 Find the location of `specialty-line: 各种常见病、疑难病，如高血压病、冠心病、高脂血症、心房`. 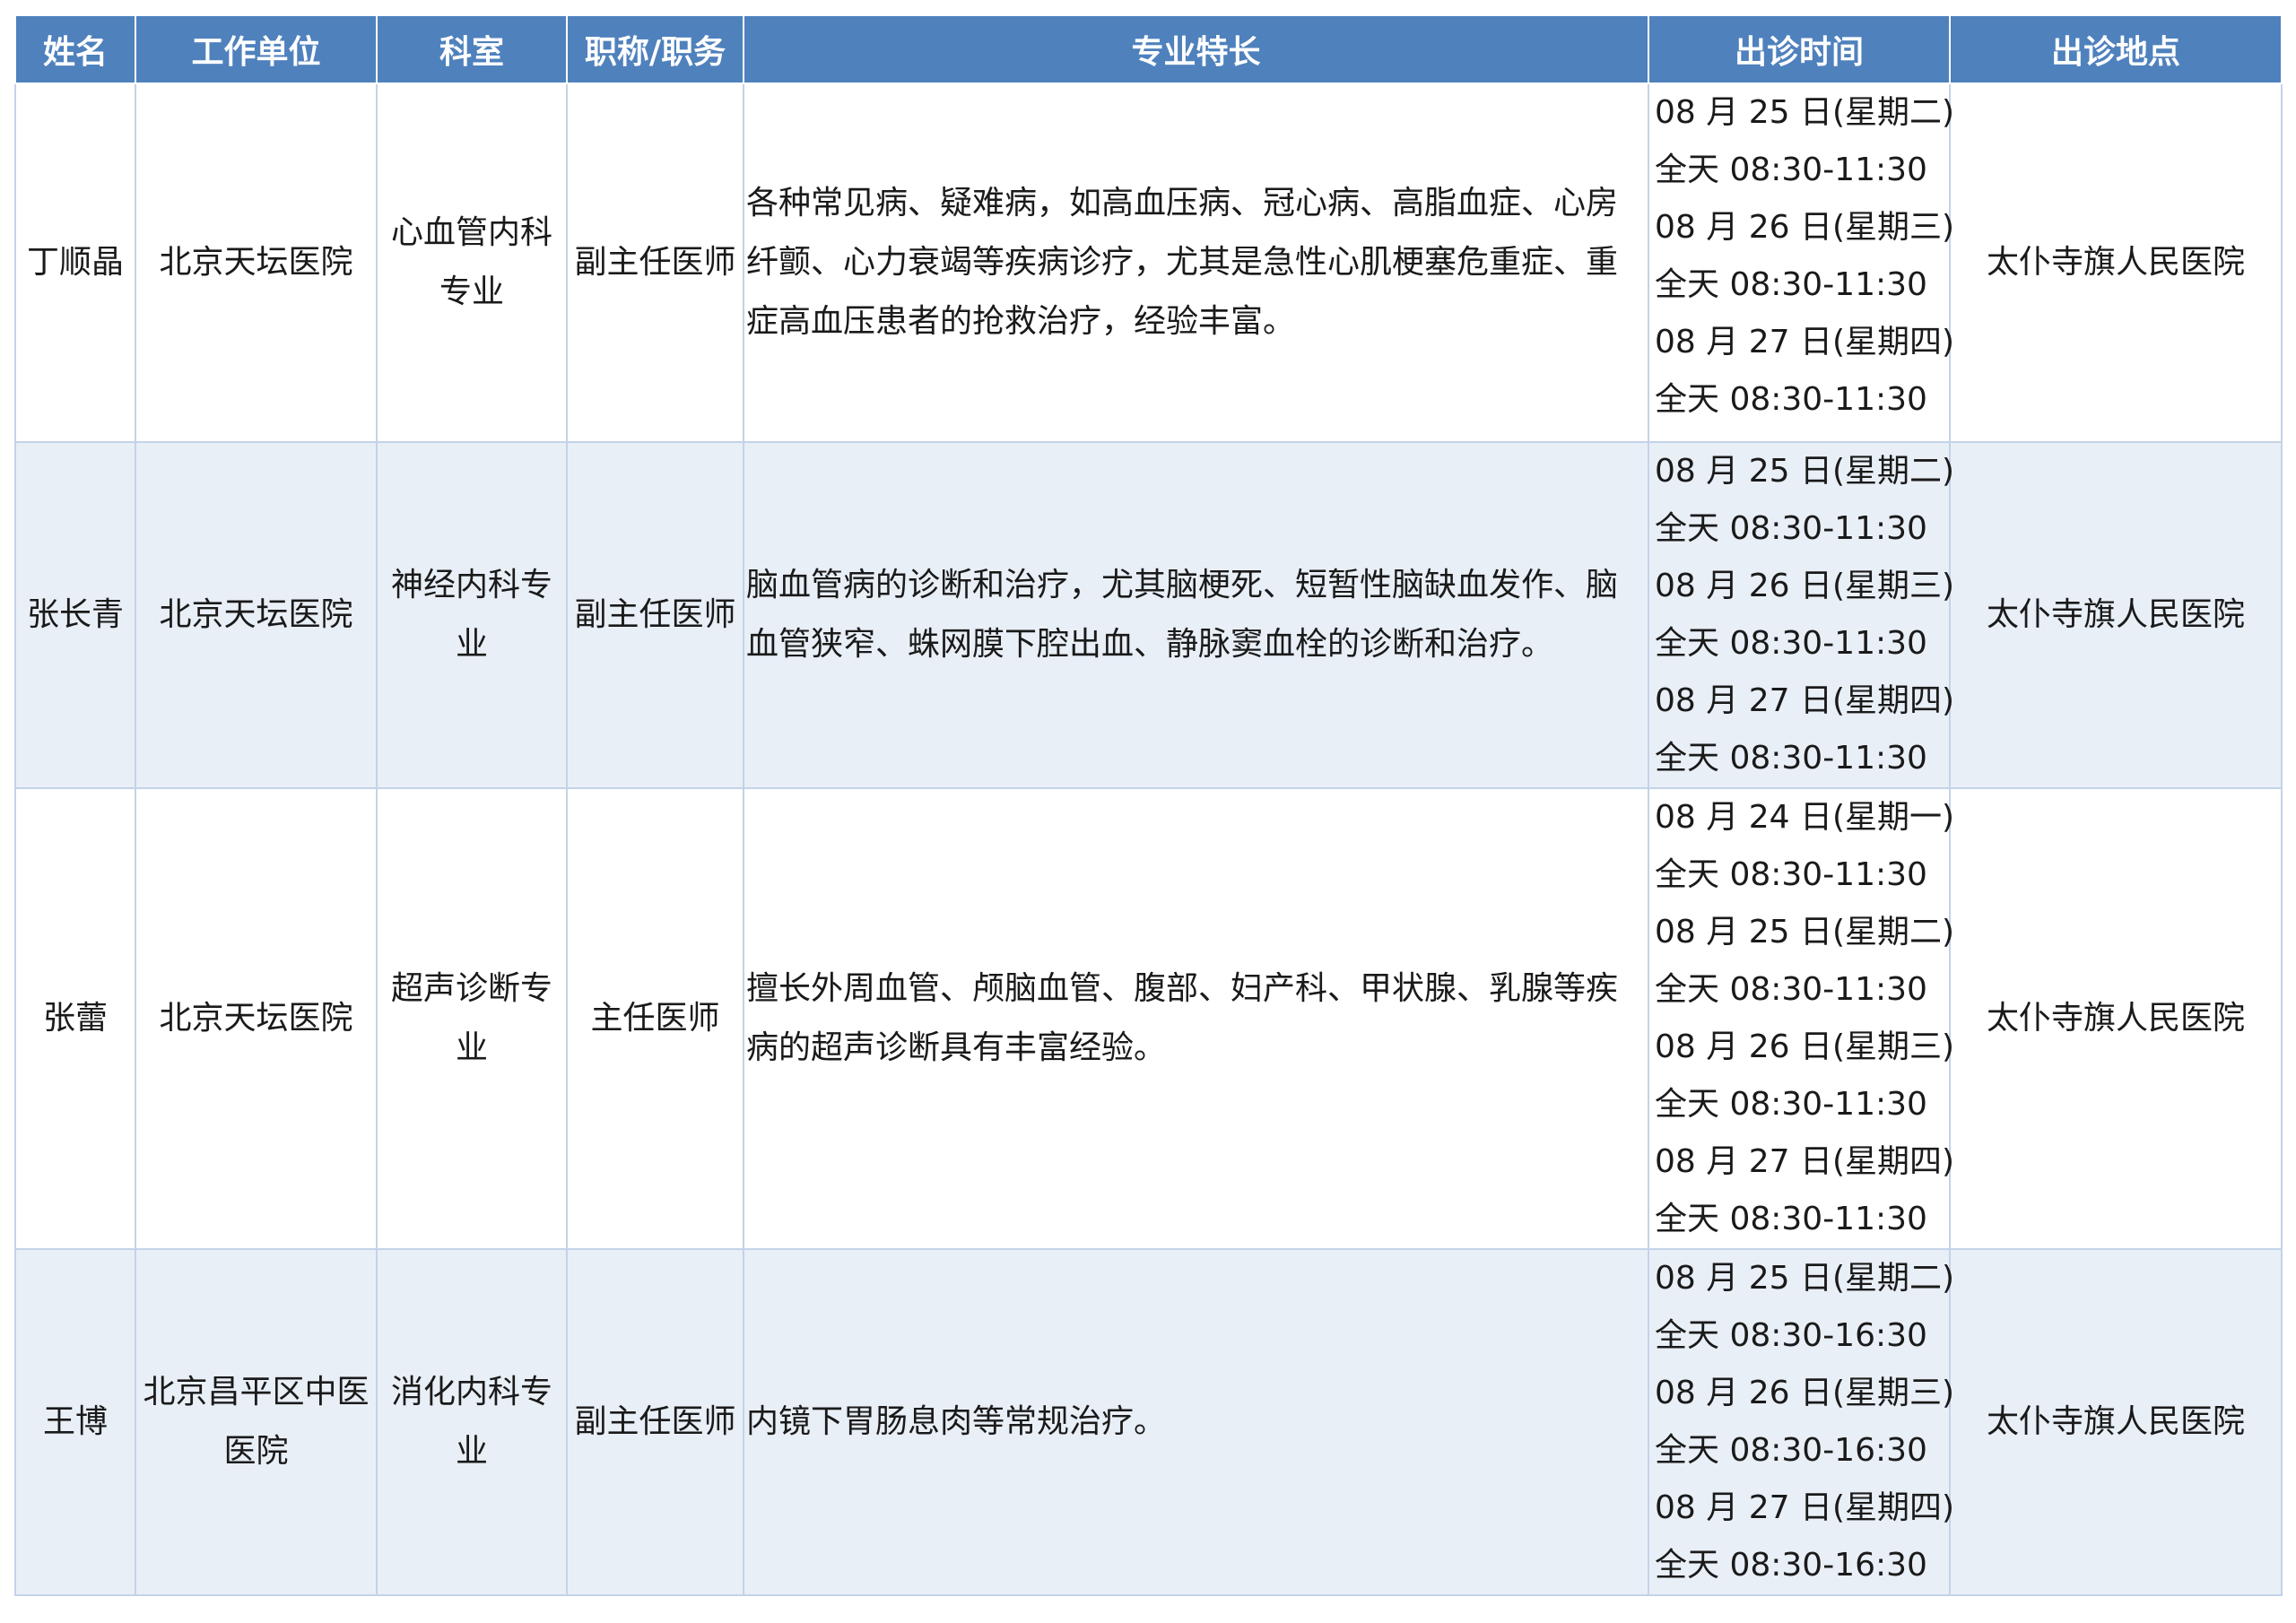

specialty-line: 各种常见病、疑难病，如高血压病、冠心病、高脂血症、心房 is located at coordinates (1182, 203).